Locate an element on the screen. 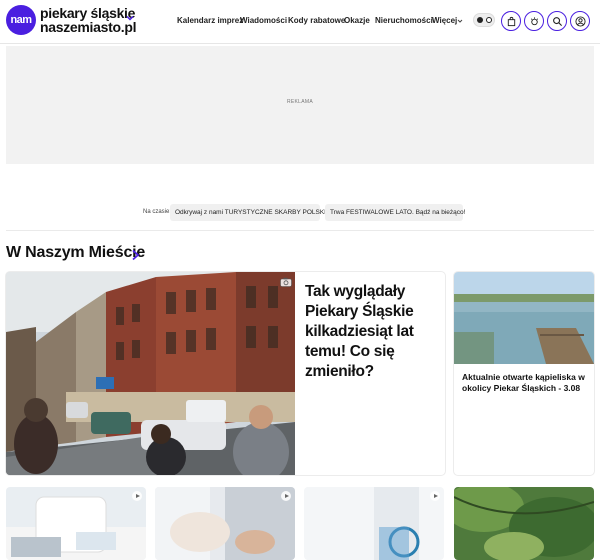  camera-icon is located at coordinates (286, 282).